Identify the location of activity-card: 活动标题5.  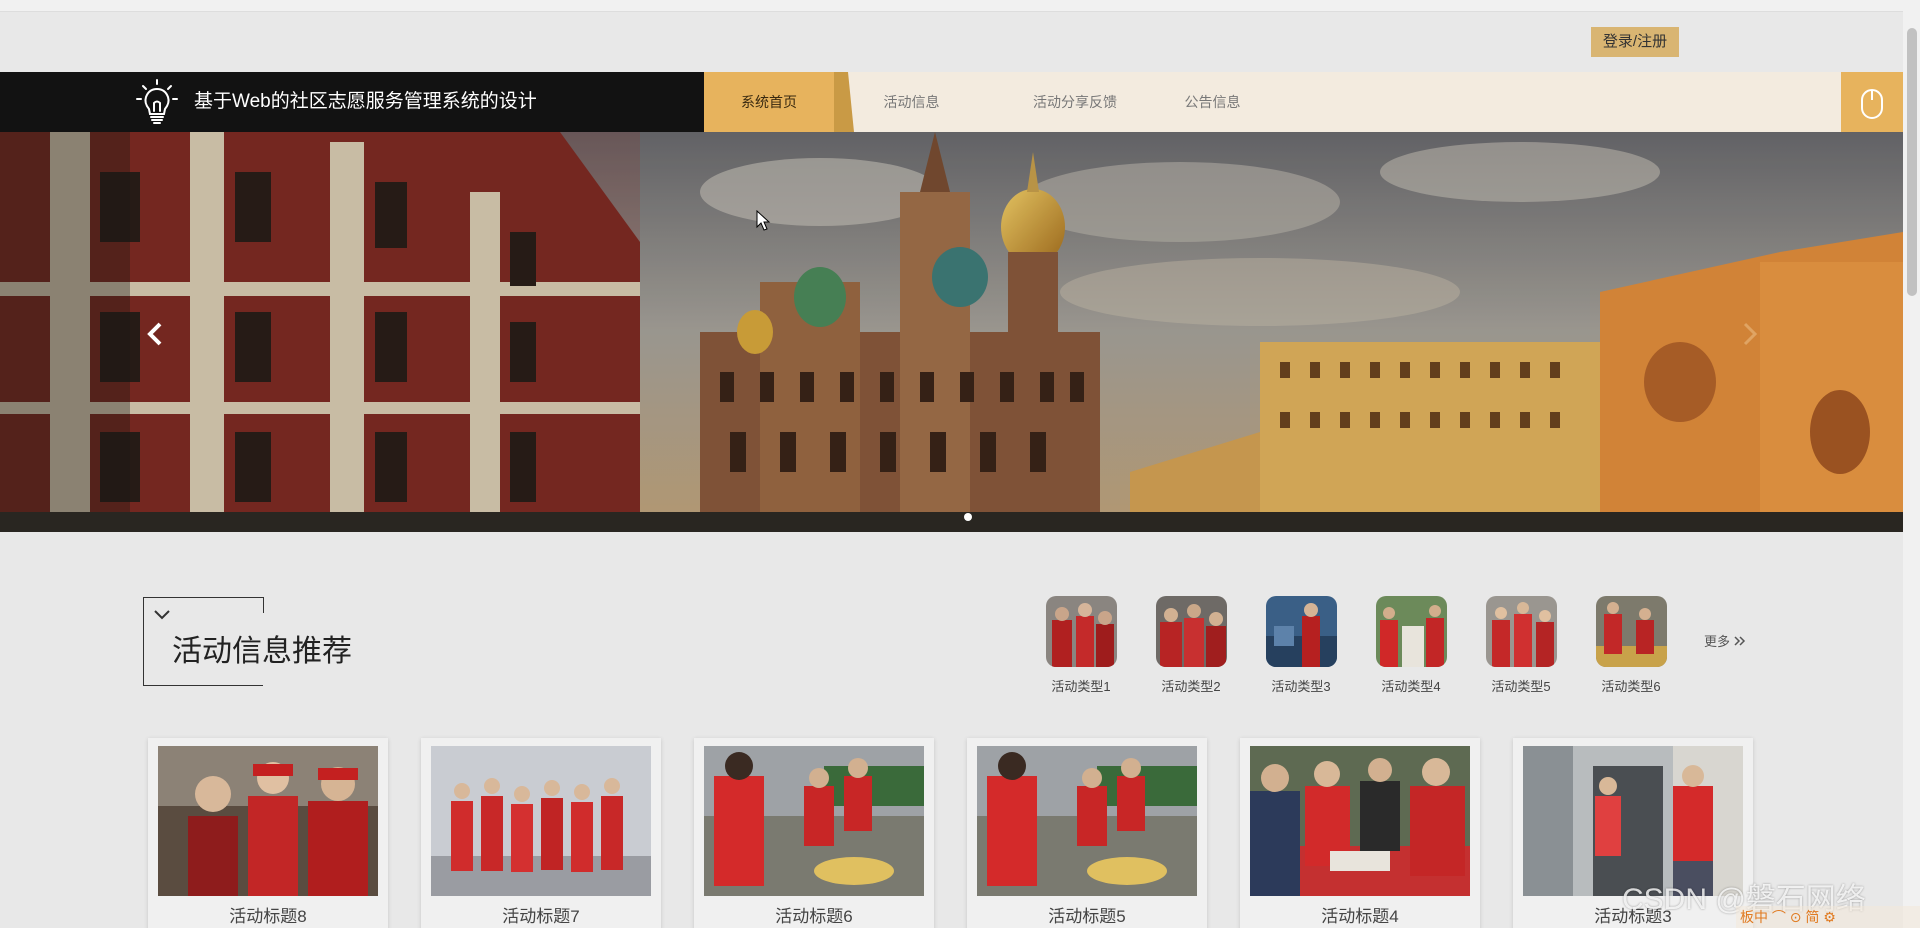
(1087, 833).